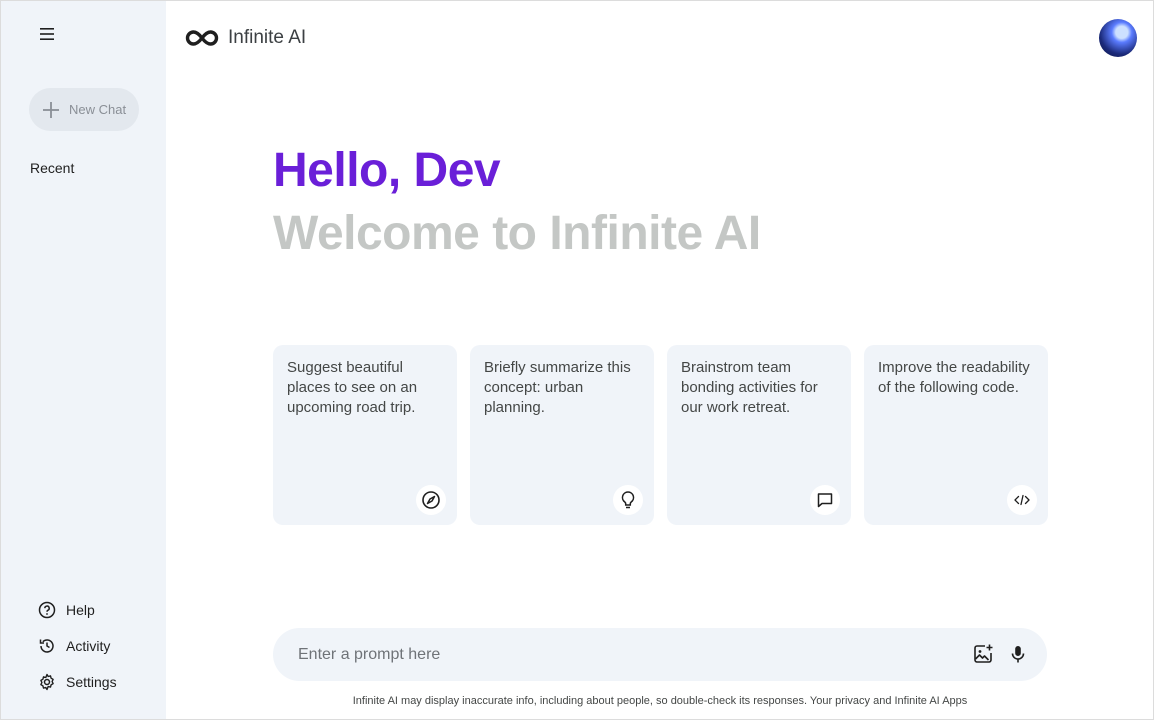 Image resolution: width=1154 pixels, height=720 pixels. I want to click on sidebar-item-label: Help, so click(80, 610).